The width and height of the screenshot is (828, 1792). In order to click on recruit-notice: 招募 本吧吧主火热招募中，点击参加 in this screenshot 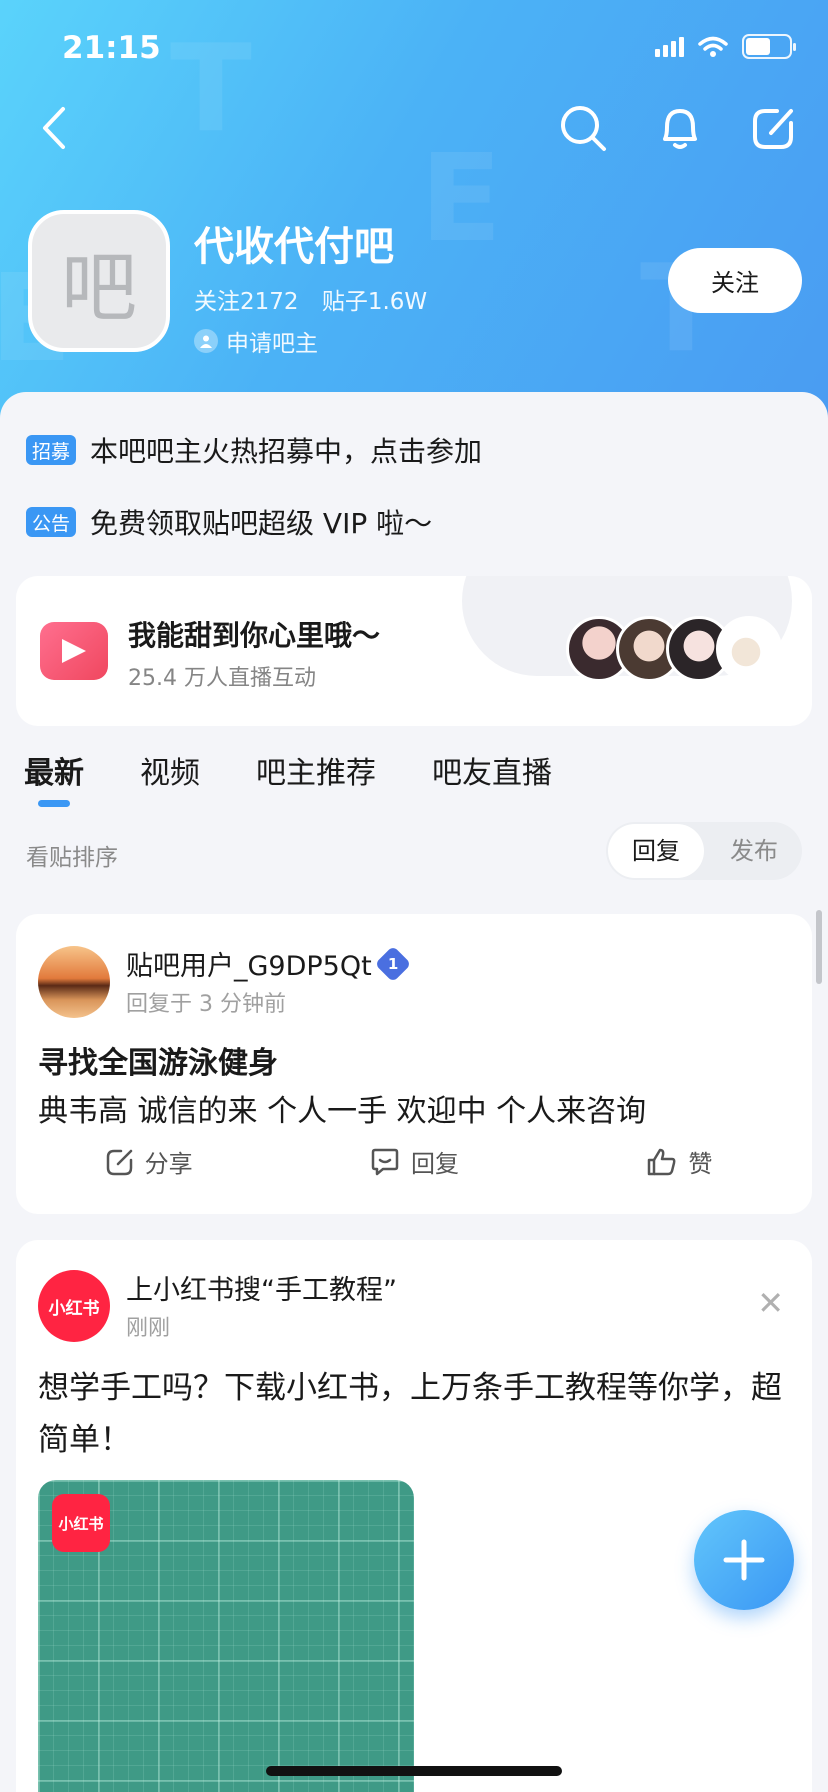, I will do `click(254, 450)`.